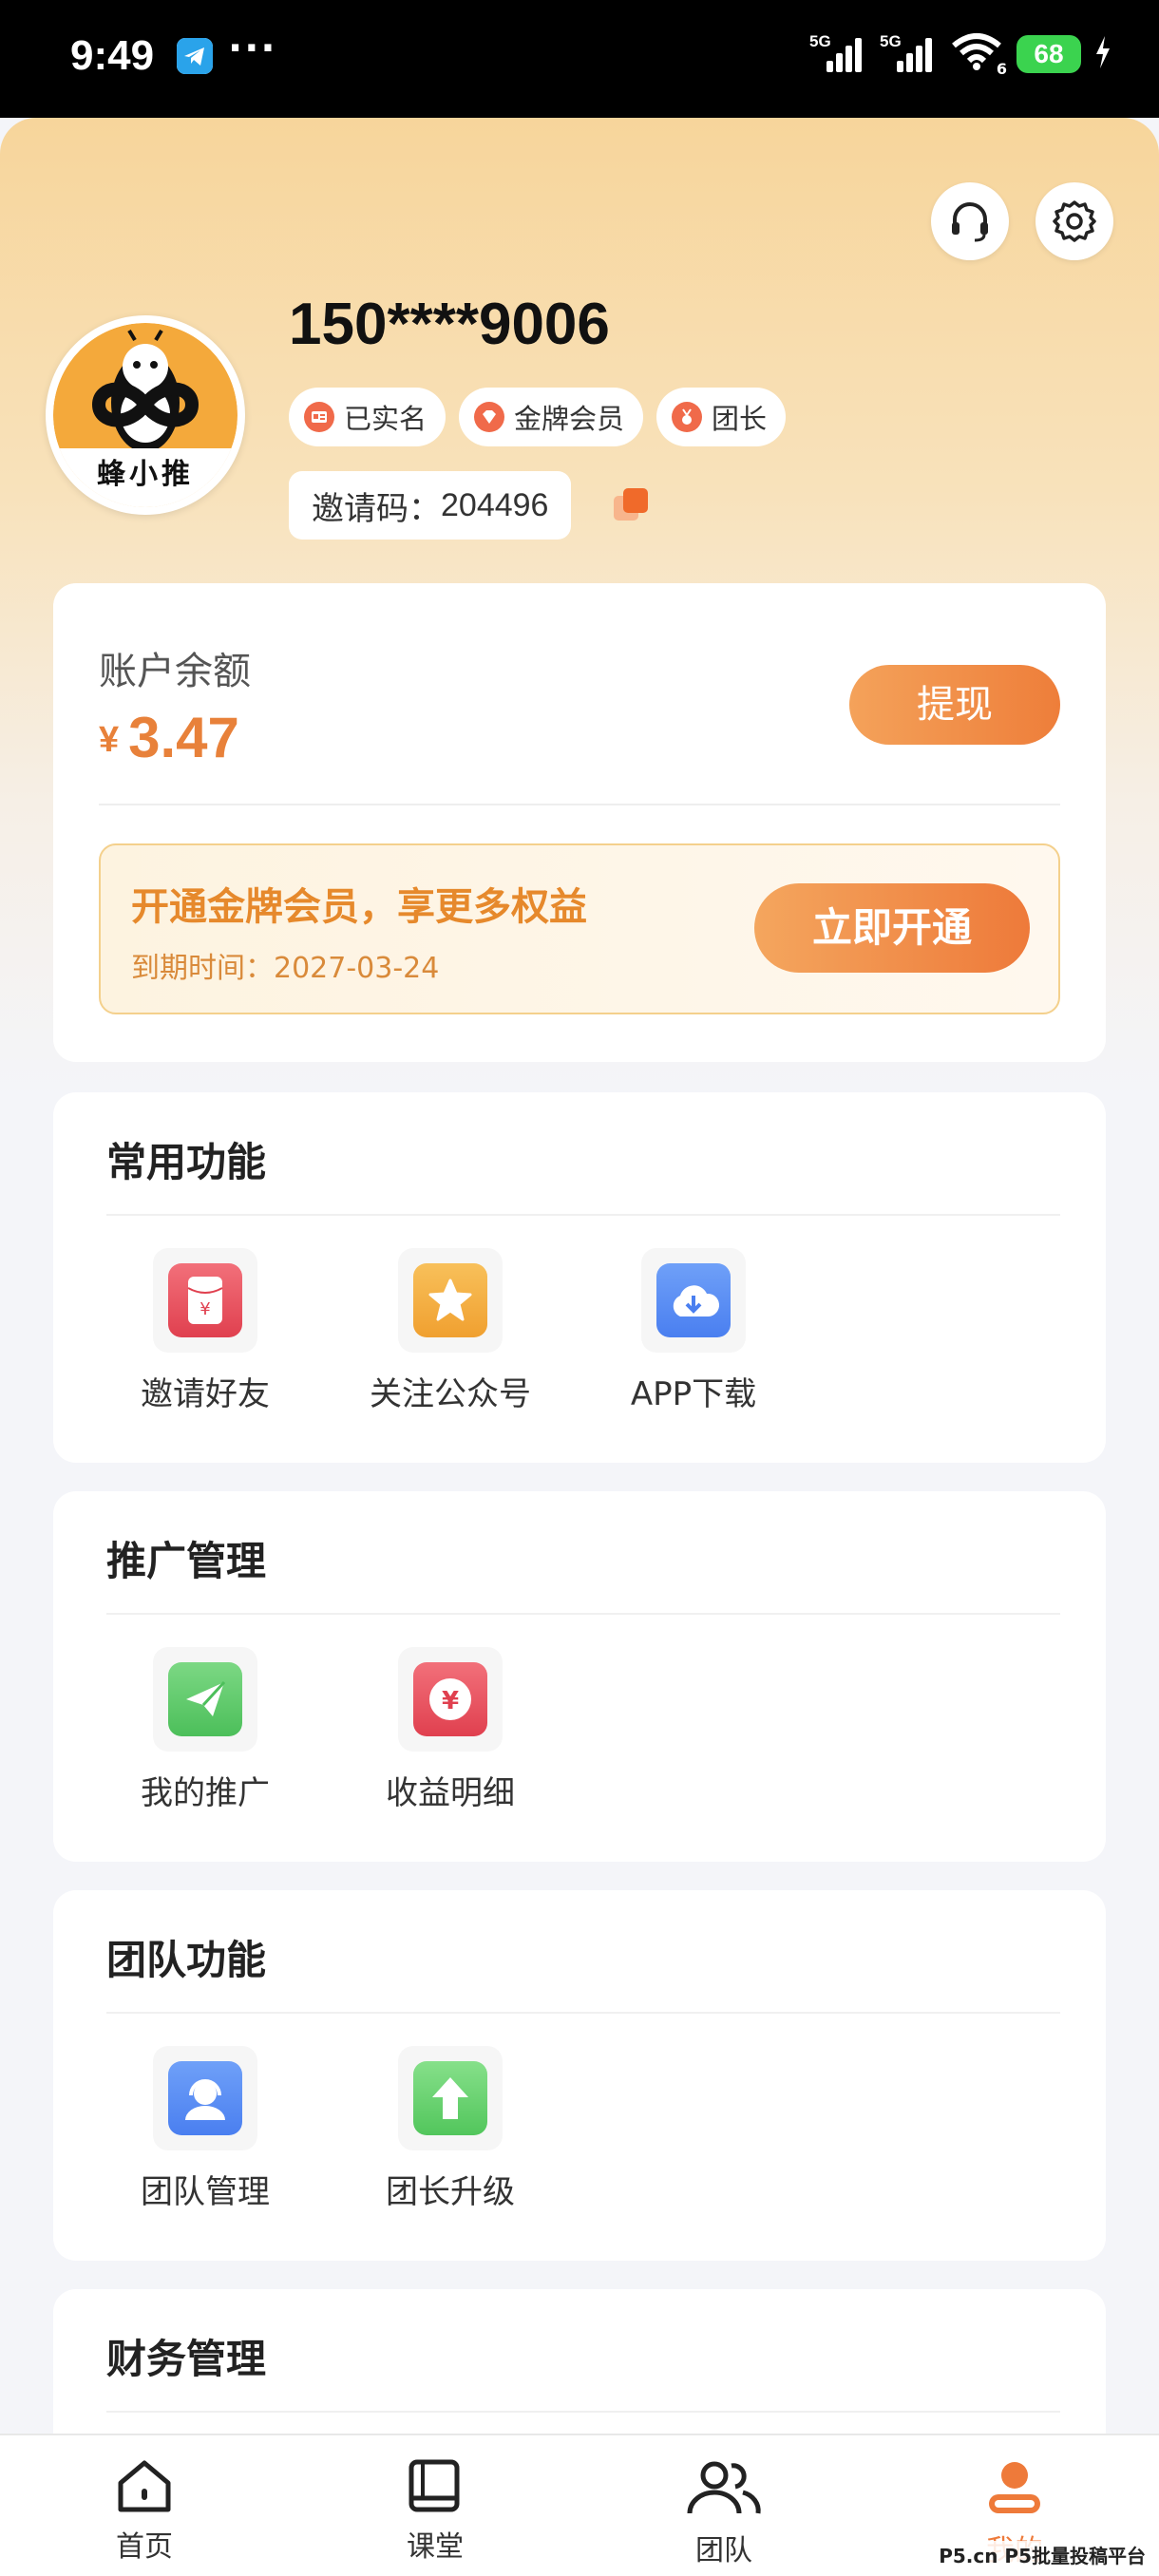 Image resolution: width=1159 pixels, height=2576 pixels. What do you see at coordinates (450, 1793) in the screenshot?
I see `item-label: 收益明细` at bounding box center [450, 1793].